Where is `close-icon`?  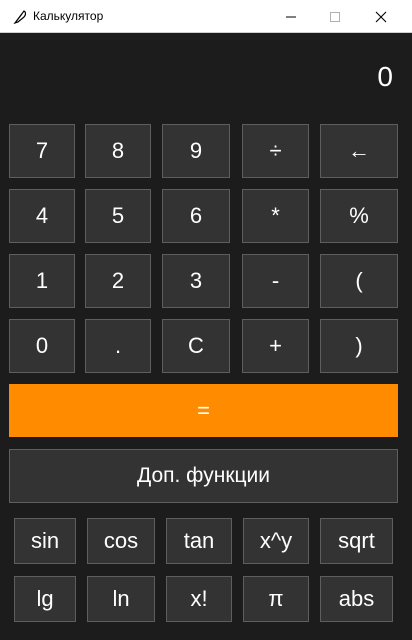
close-icon is located at coordinates (381, 16).